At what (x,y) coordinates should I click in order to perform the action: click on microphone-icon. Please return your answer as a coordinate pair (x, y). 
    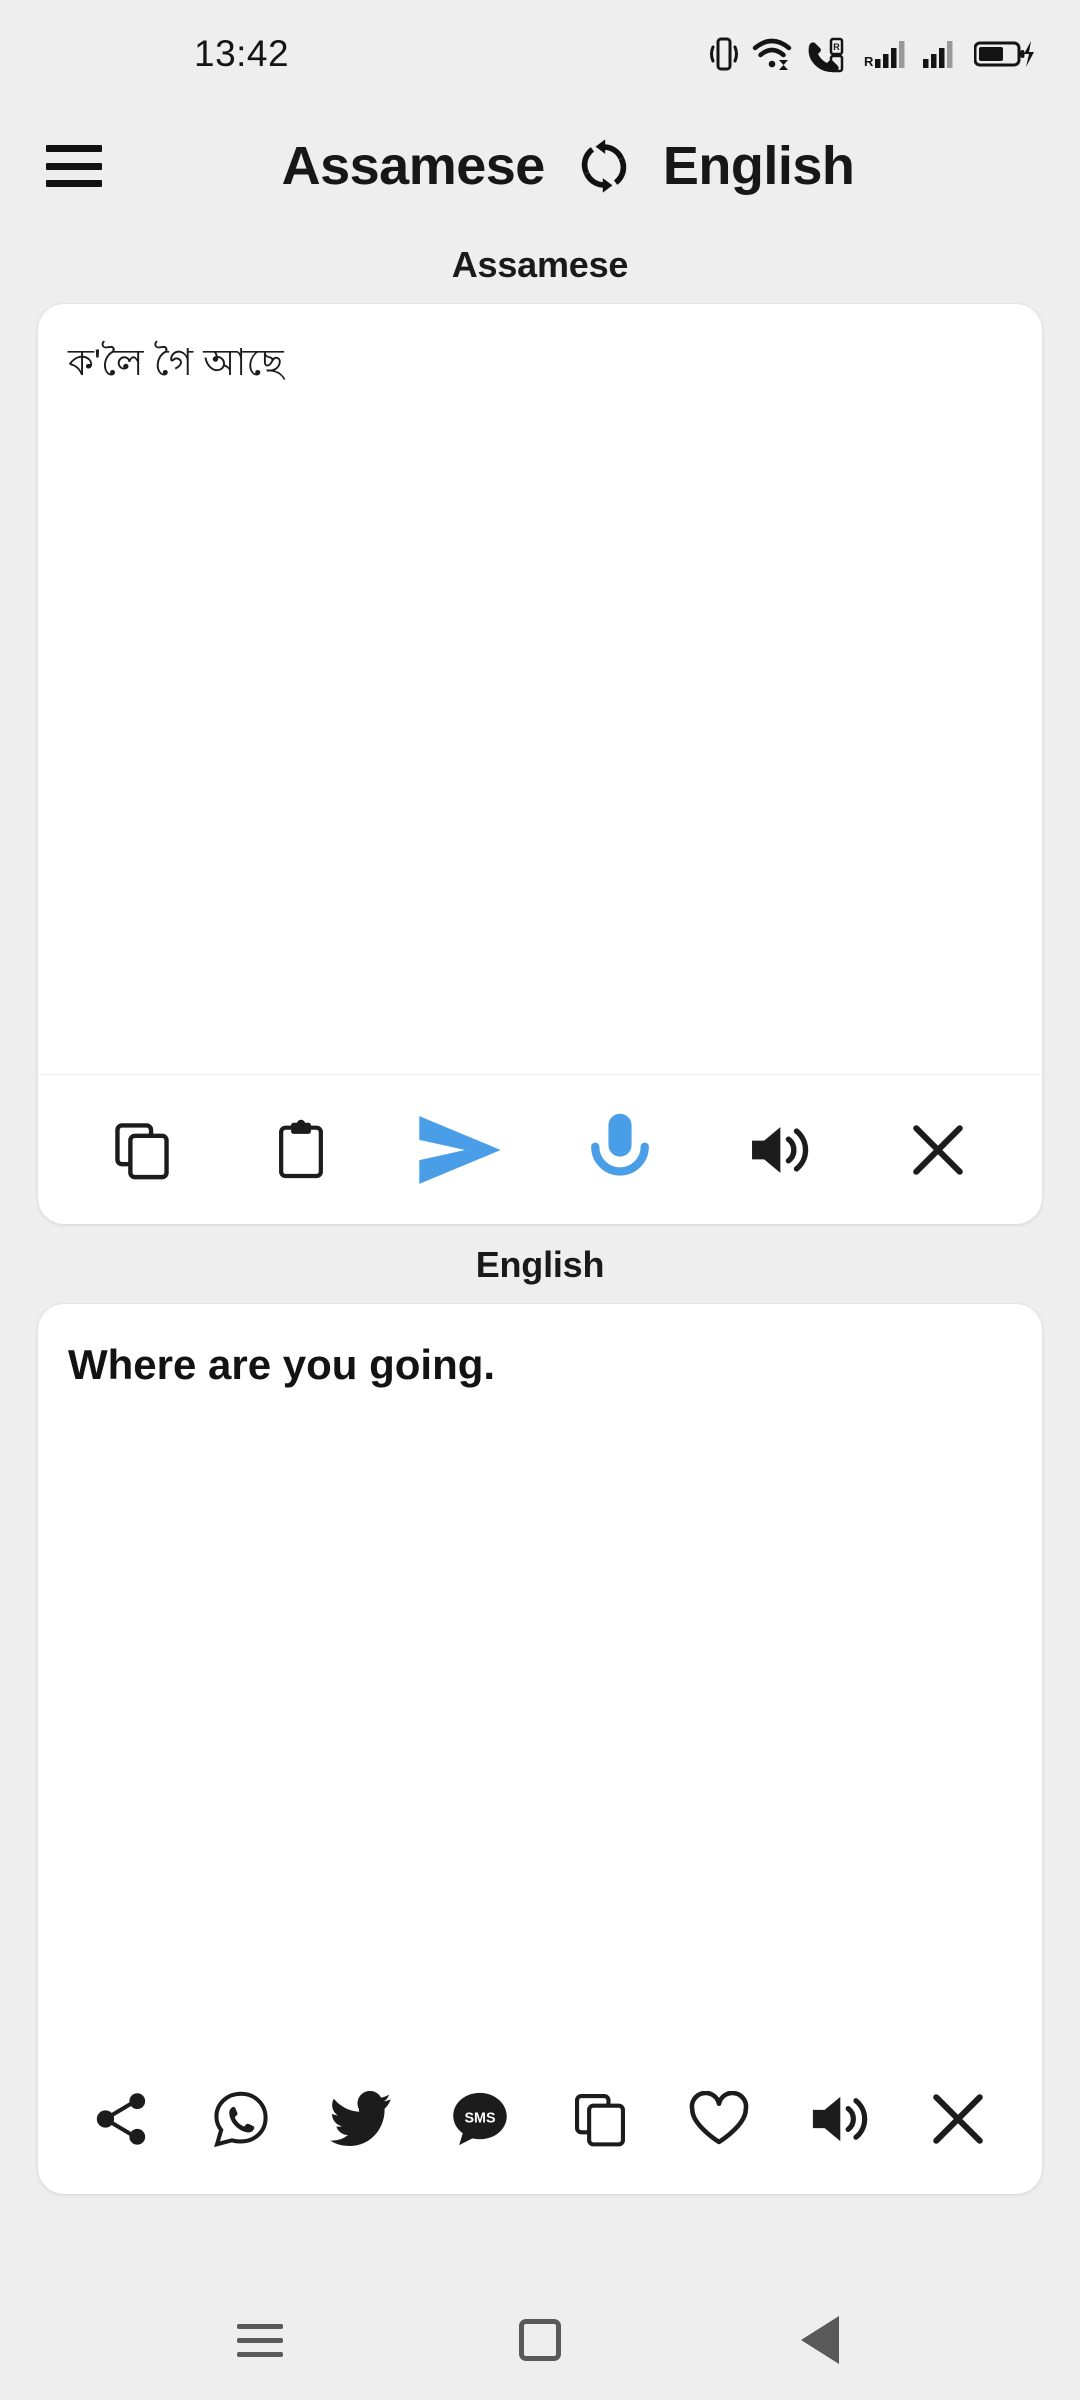
    Looking at the image, I should click on (620, 1150).